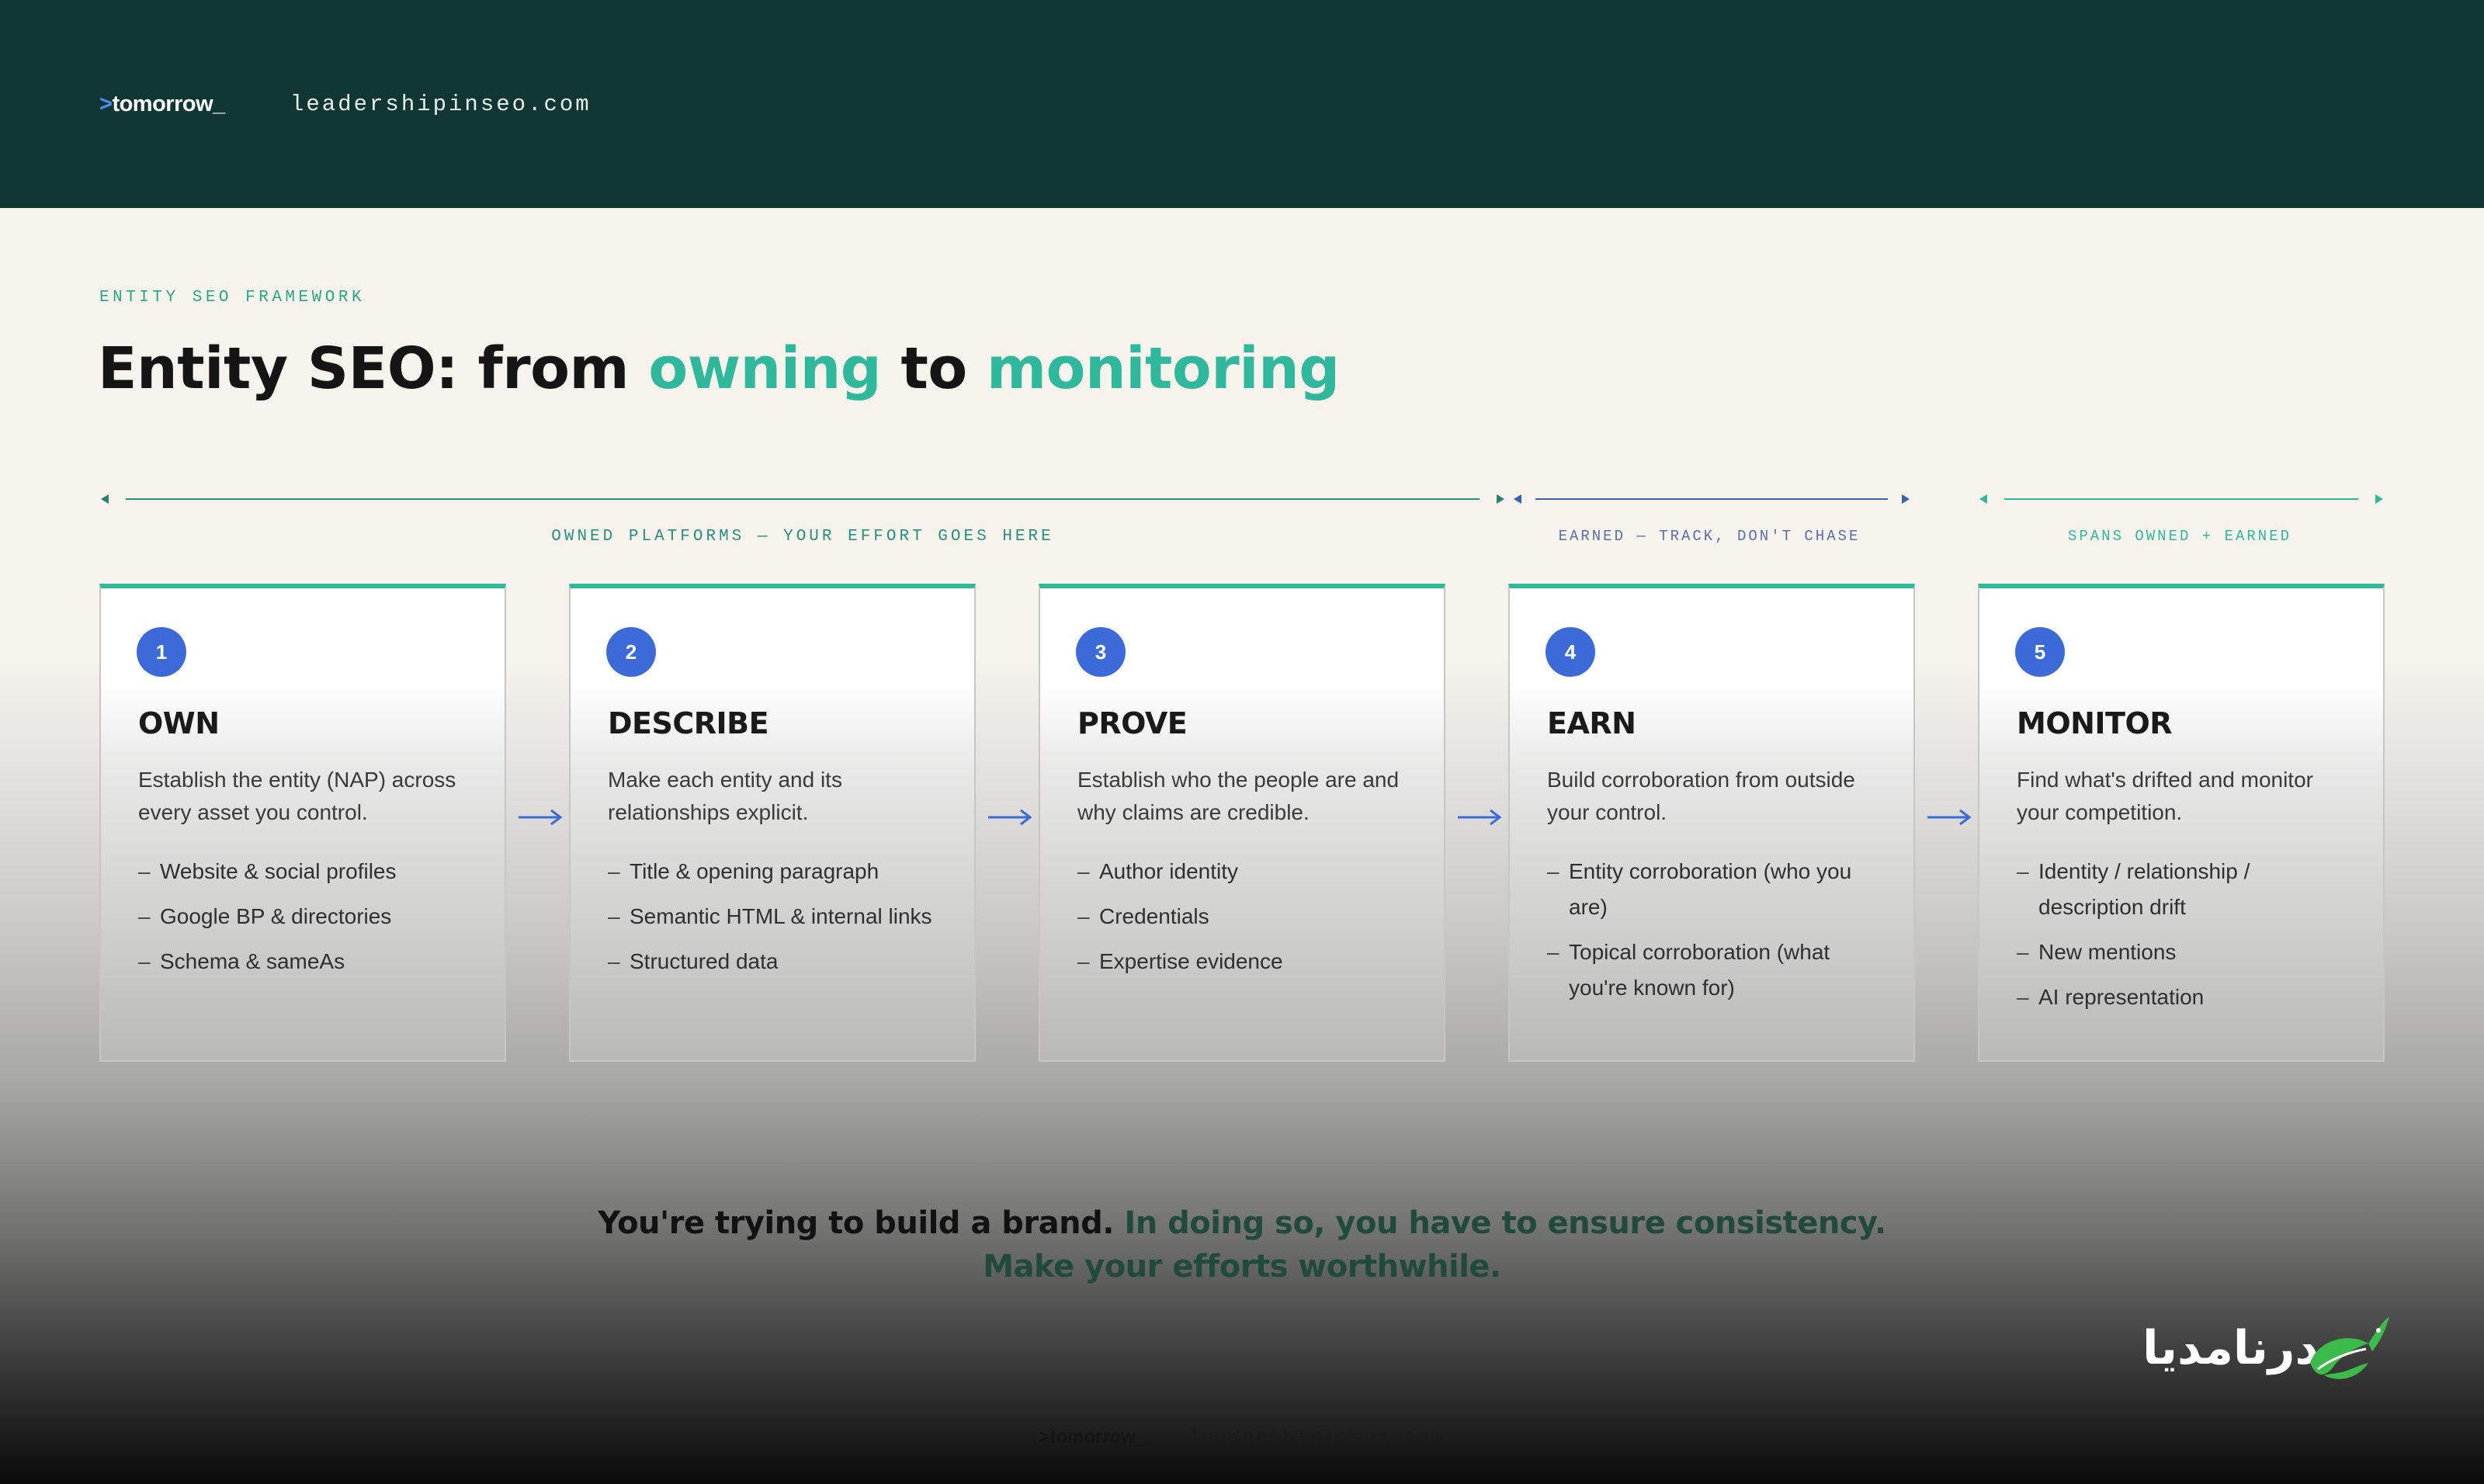  What do you see at coordinates (309, 871) in the screenshot?
I see `list-item: Website & social profiles` at bounding box center [309, 871].